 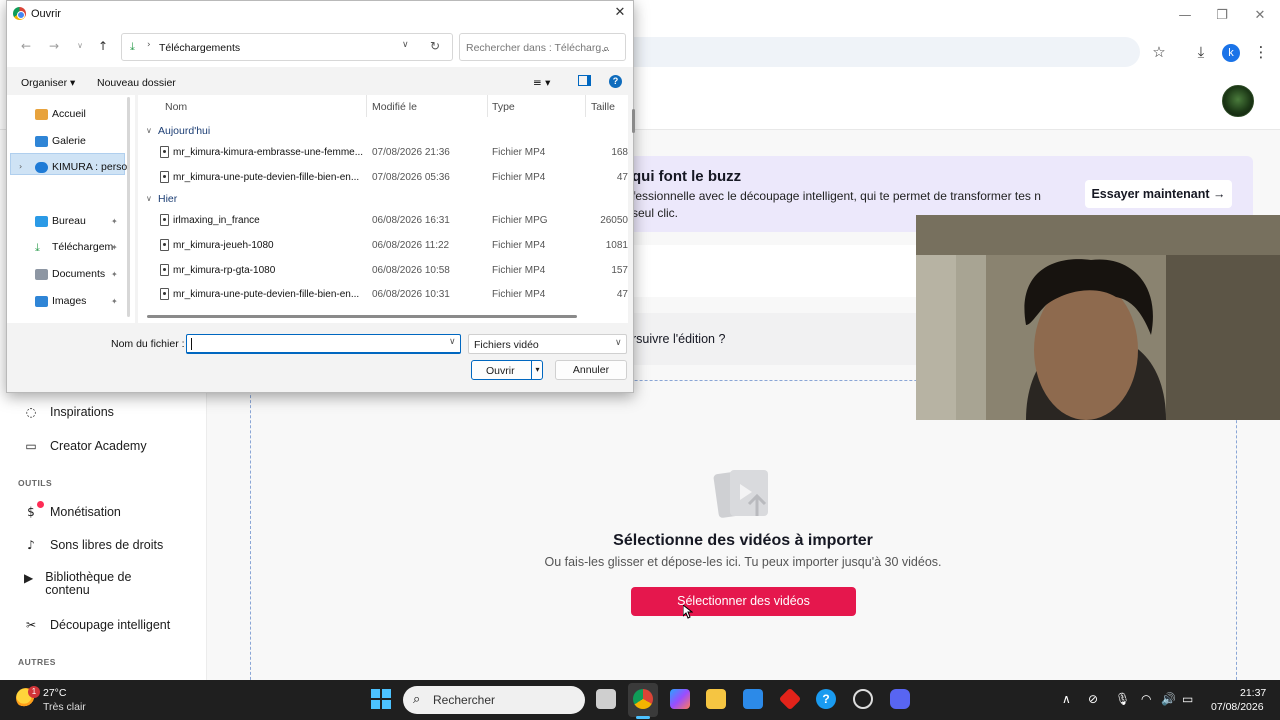 What do you see at coordinates (1231, 53) in the screenshot?
I see `profile-icon: k` at bounding box center [1231, 53].